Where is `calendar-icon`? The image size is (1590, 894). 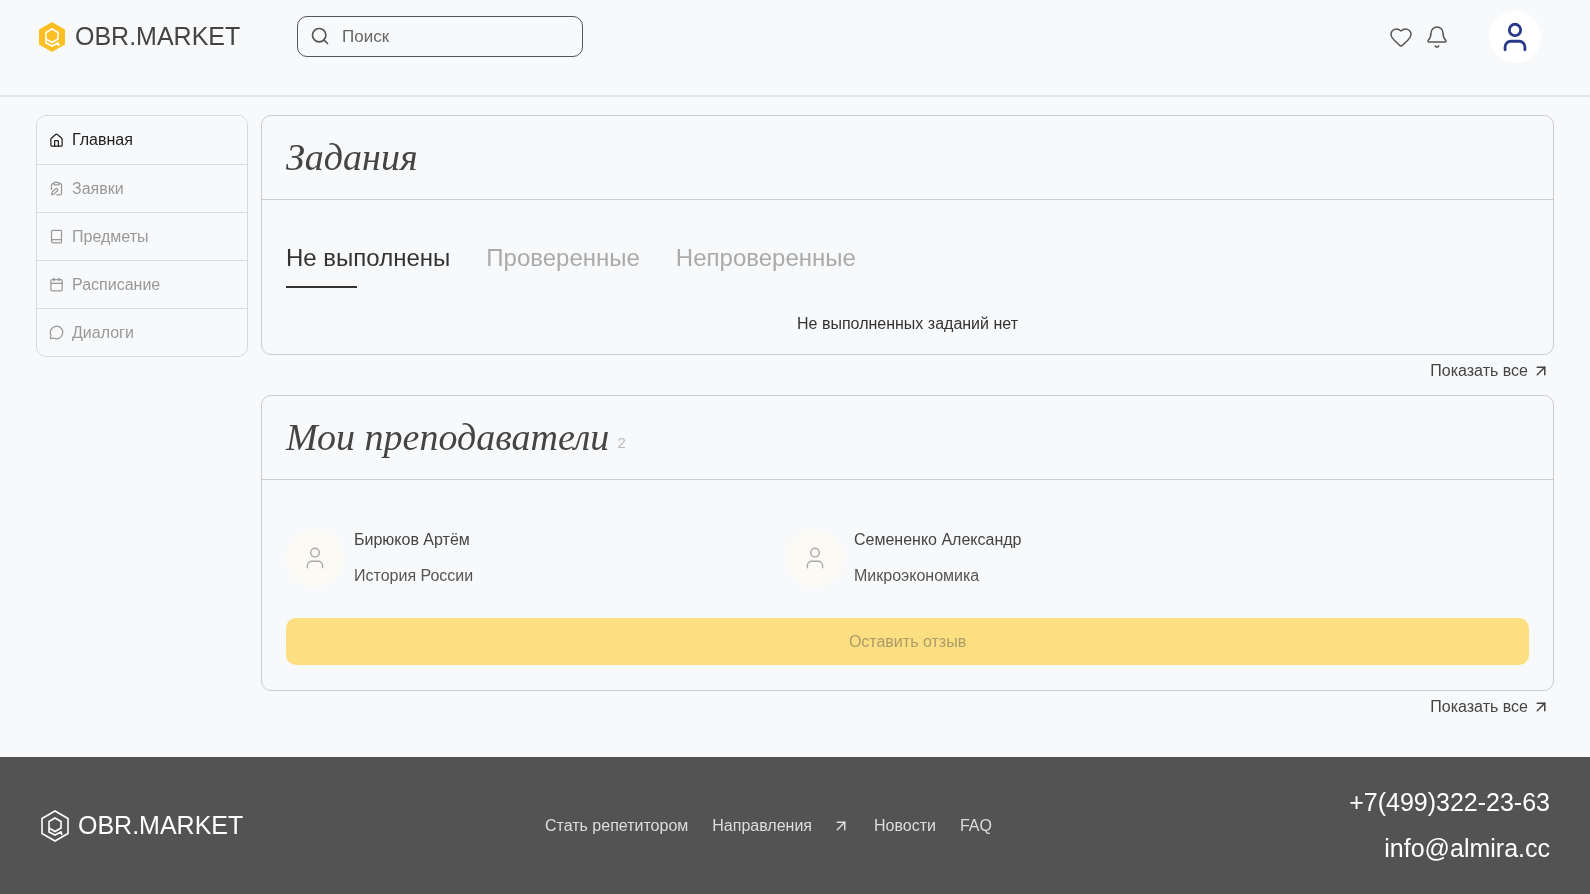 calendar-icon is located at coordinates (56, 284).